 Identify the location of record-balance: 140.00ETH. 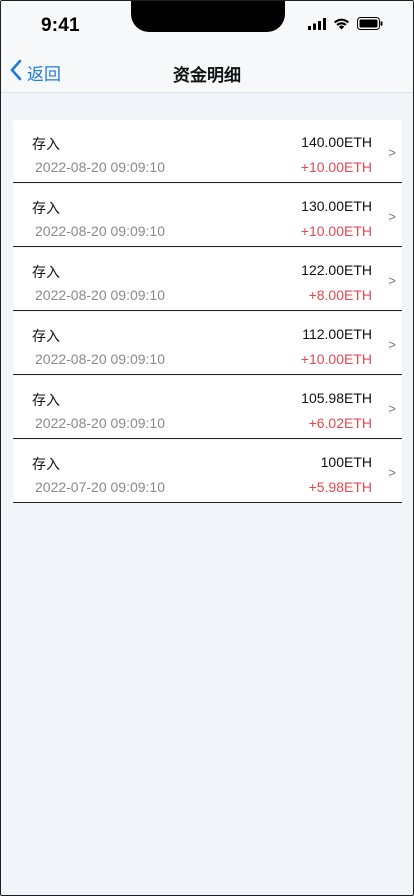
(336, 142).